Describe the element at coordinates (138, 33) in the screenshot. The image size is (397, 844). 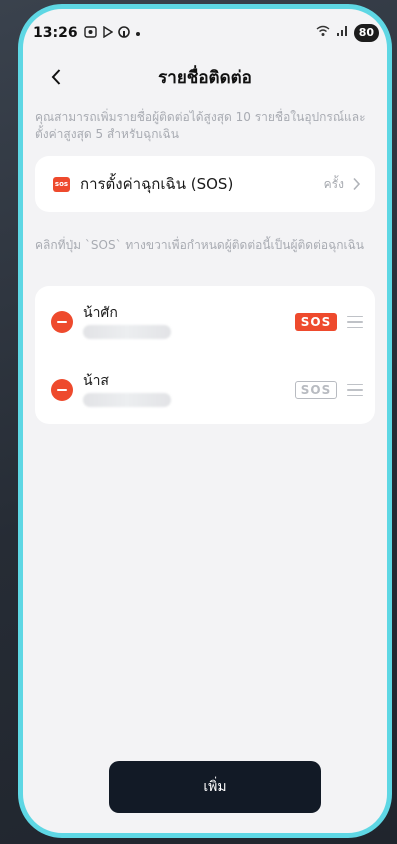
I see `dot-icon` at that location.